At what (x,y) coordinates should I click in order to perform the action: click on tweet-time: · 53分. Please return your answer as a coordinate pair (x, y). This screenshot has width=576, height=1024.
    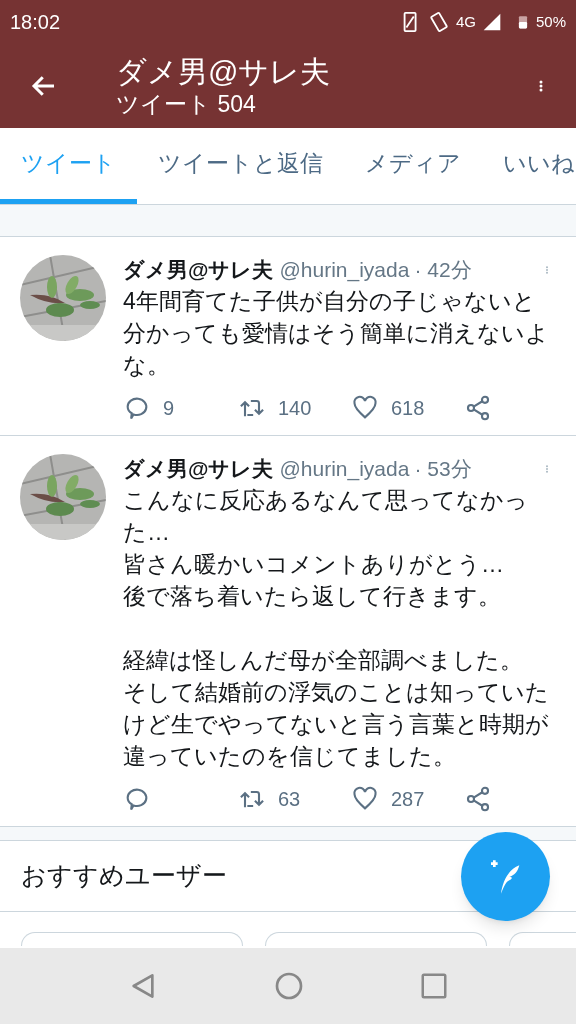
    Looking at the image, I should click on (443, 469).